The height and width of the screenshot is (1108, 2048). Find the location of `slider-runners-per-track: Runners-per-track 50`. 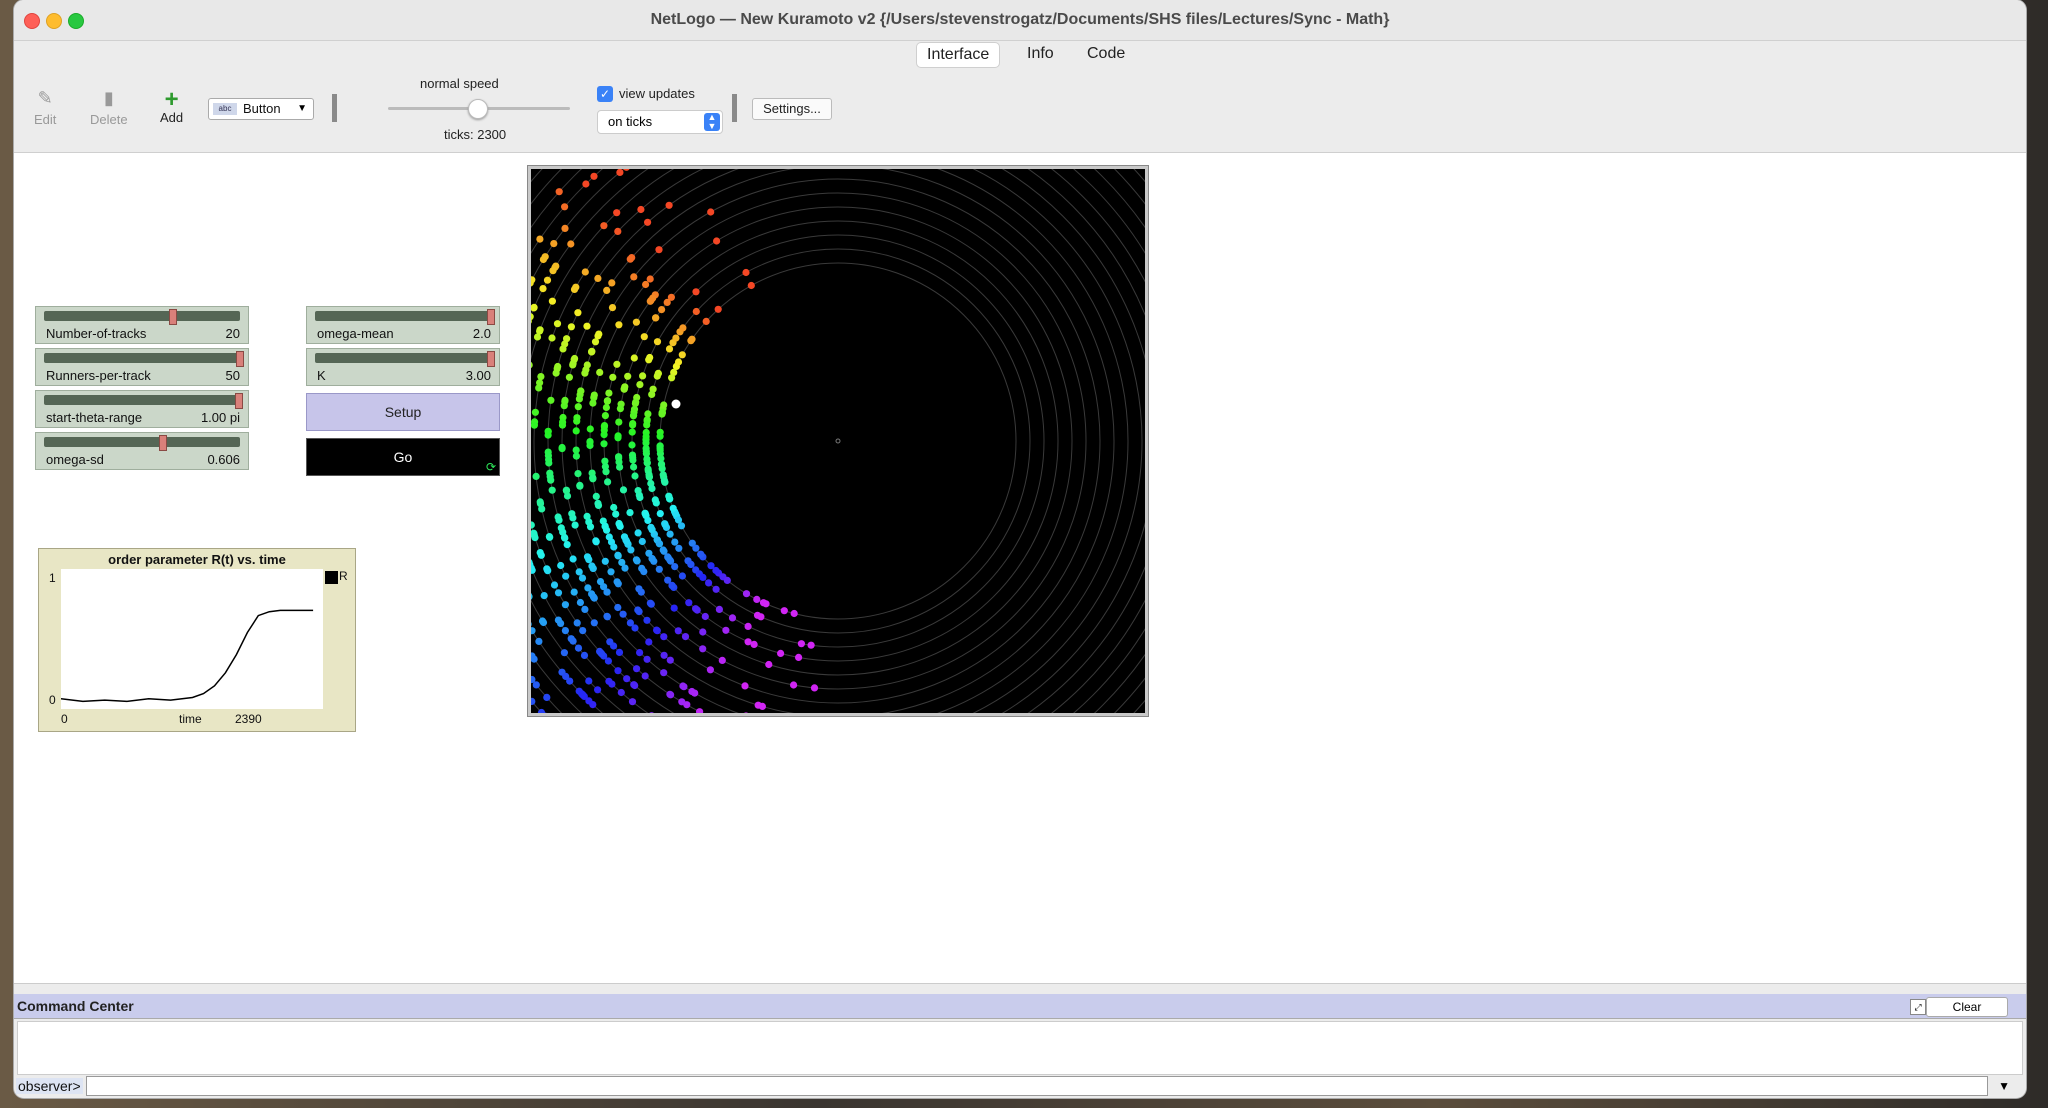

slider-runners-per-track: Runners-per-track 50 is located at coordinates (142, 367).